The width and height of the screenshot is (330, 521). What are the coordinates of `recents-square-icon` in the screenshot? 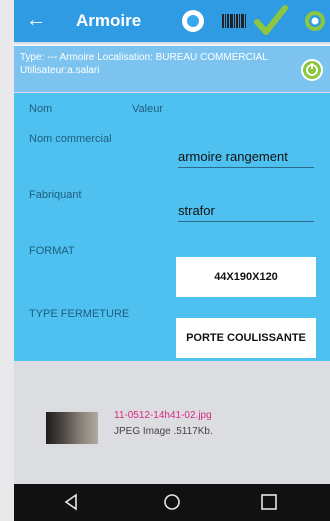 It's located at (269, 502).